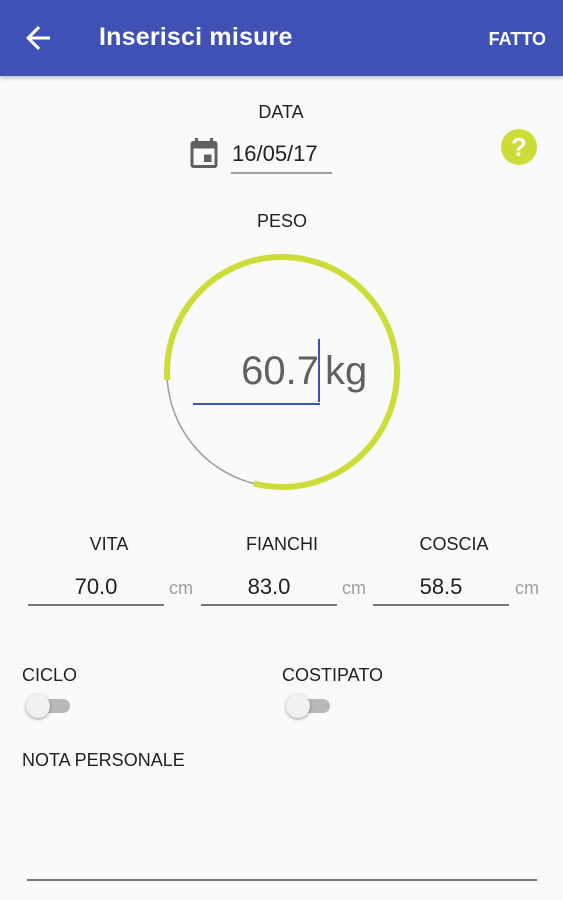 Image resolution: width=563 pixels, height=900 pixels. I want to click on constipated-label: COSTIPATO, so click(333, 675).